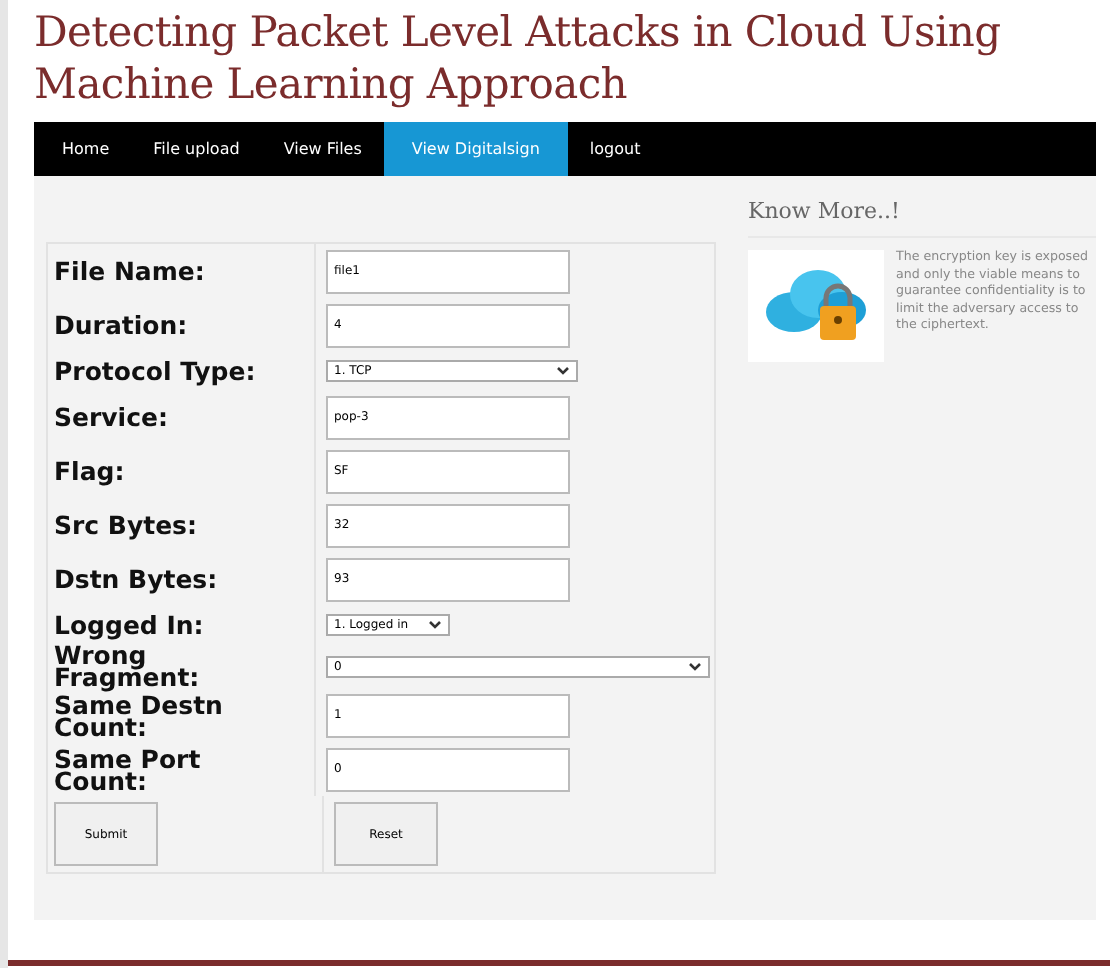  I want to click on field-label: Same Port Count:, so click(182, 769).